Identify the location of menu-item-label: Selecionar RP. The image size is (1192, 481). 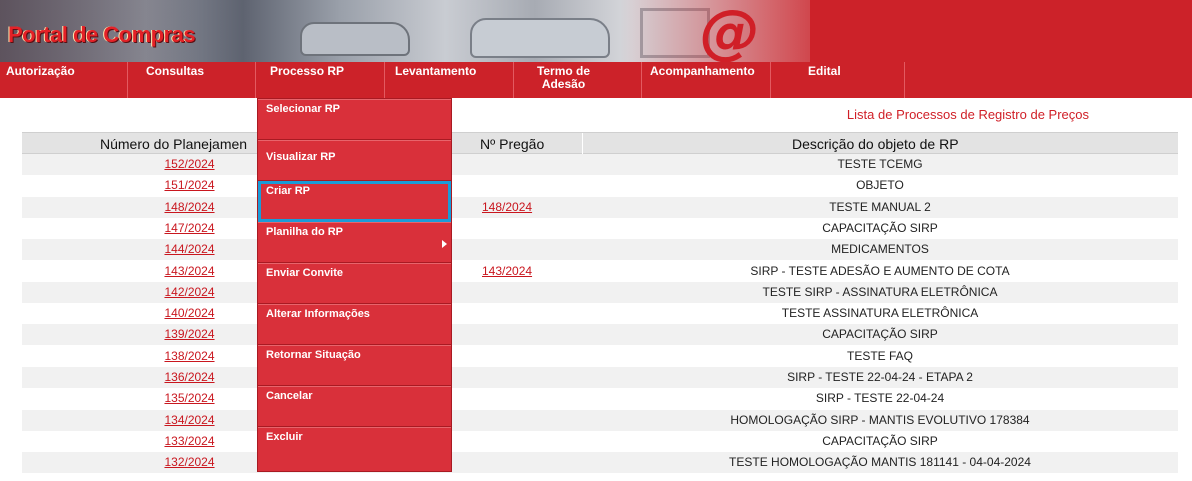
(303, 109).